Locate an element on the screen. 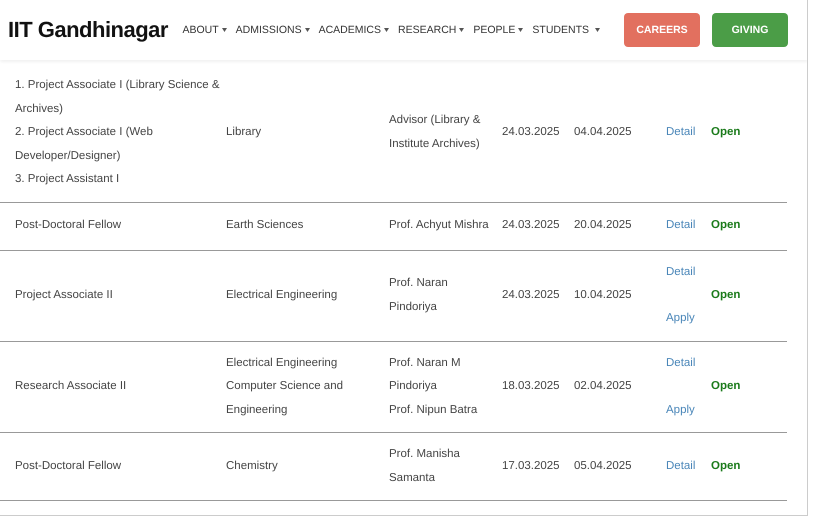  date-text: 02.04.2025 is located at coordinates (603, 386).